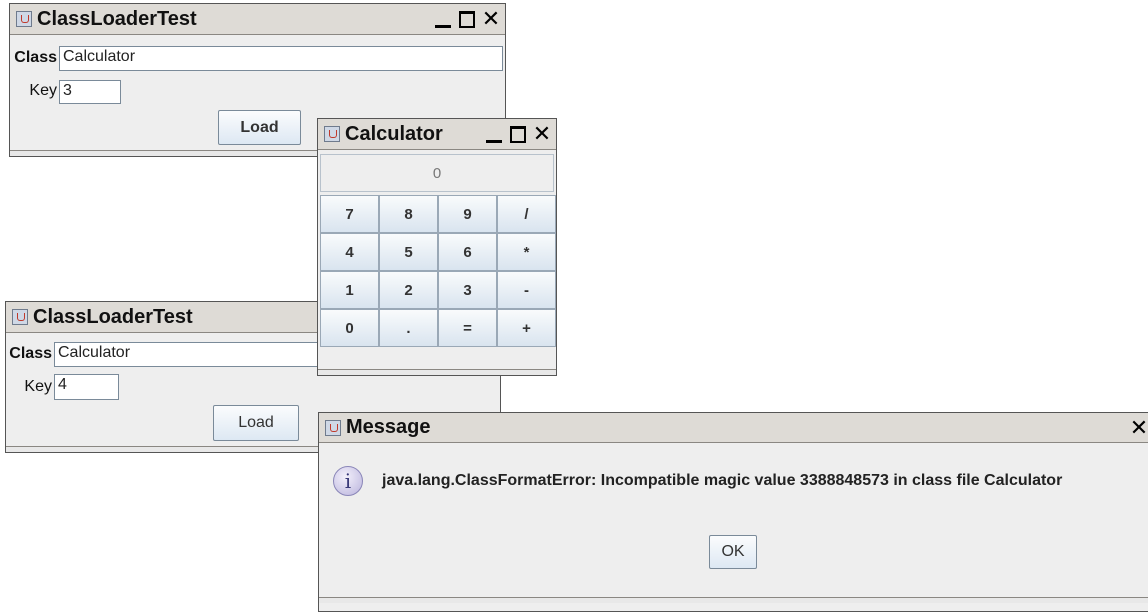 The image size is (1148, 612). I want to click on calculator-titlebar: Calculator ✕, so click(437, 134).